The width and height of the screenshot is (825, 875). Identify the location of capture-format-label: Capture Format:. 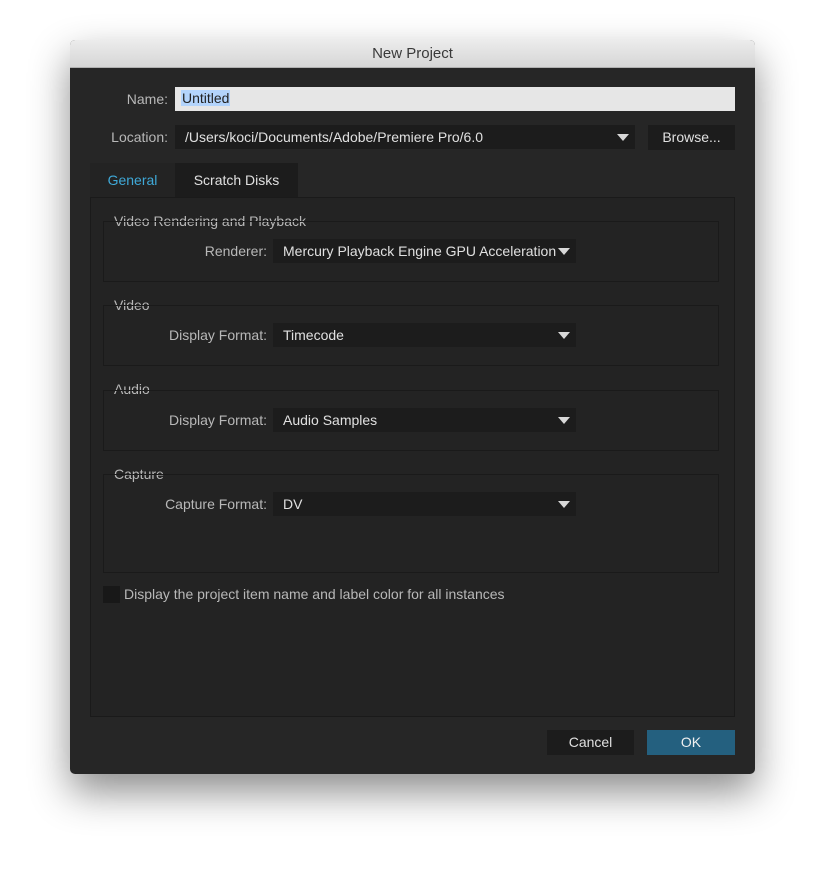
(216, 504).